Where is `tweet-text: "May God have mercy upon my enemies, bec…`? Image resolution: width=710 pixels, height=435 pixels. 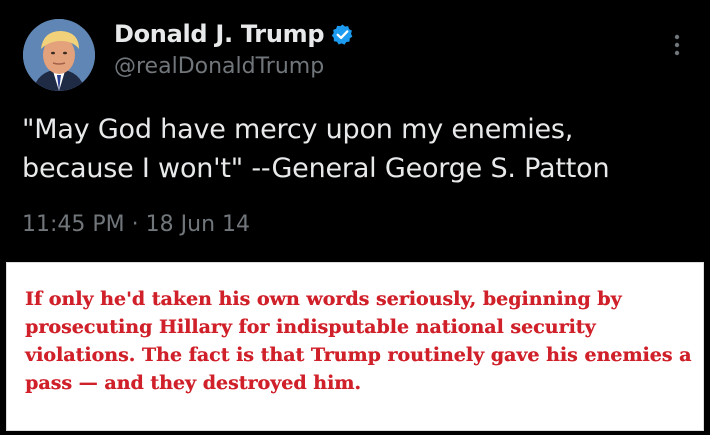 tweet-text: "May God have mercy upon my enemies, bec… is located at coordinates (316, 149).